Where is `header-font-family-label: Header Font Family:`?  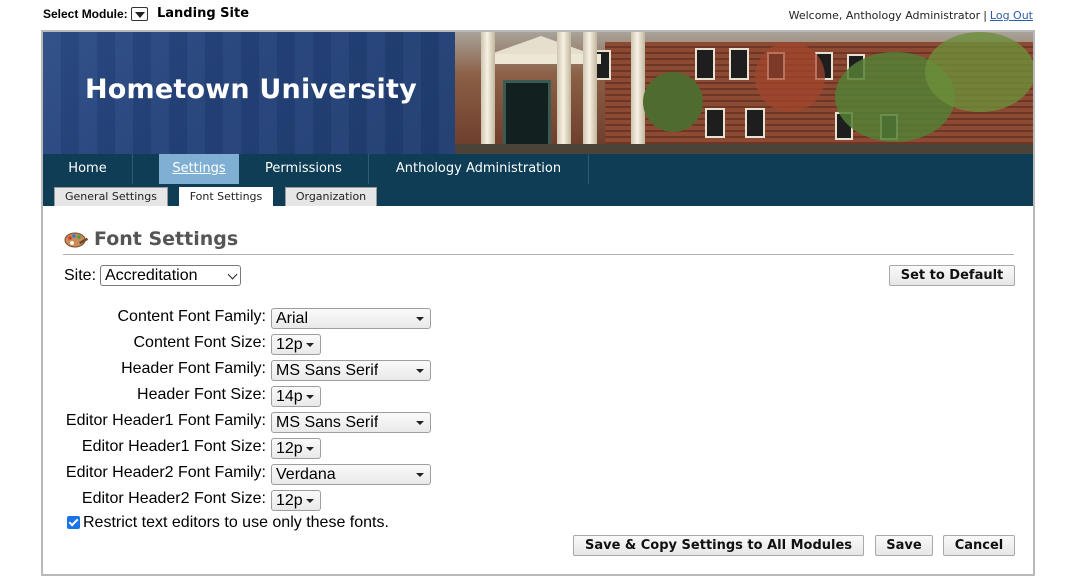 header-font-family-label: Header Font Family: is located at coordinates (193, 368).